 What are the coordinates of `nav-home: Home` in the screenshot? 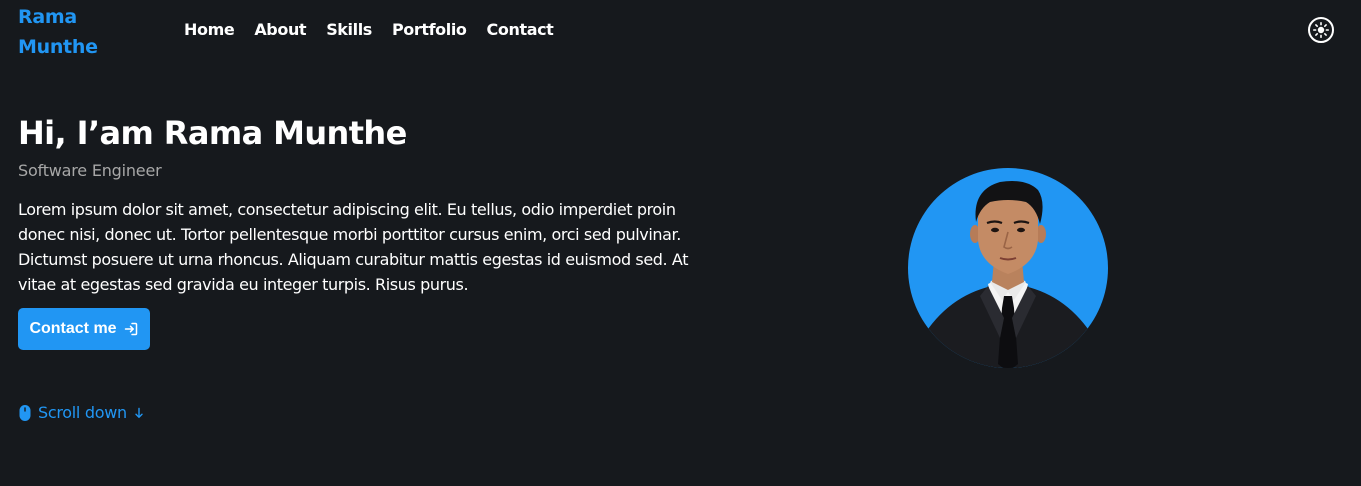 It's located at (209, 29).